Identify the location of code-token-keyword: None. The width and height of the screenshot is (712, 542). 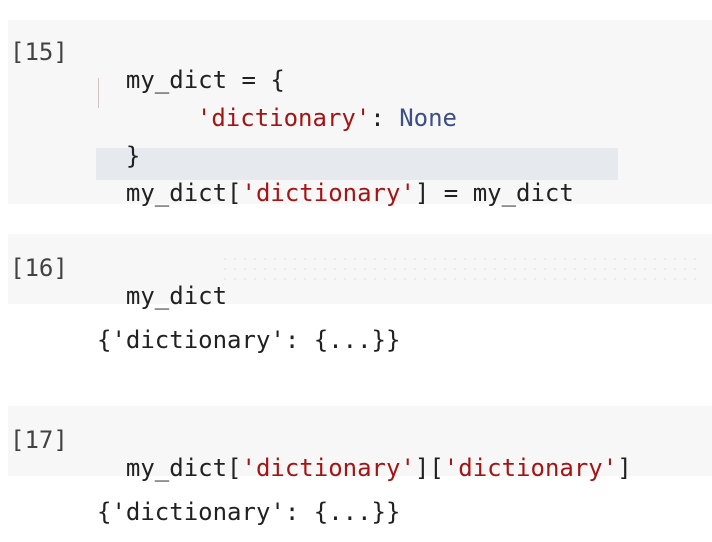
(428, 118).